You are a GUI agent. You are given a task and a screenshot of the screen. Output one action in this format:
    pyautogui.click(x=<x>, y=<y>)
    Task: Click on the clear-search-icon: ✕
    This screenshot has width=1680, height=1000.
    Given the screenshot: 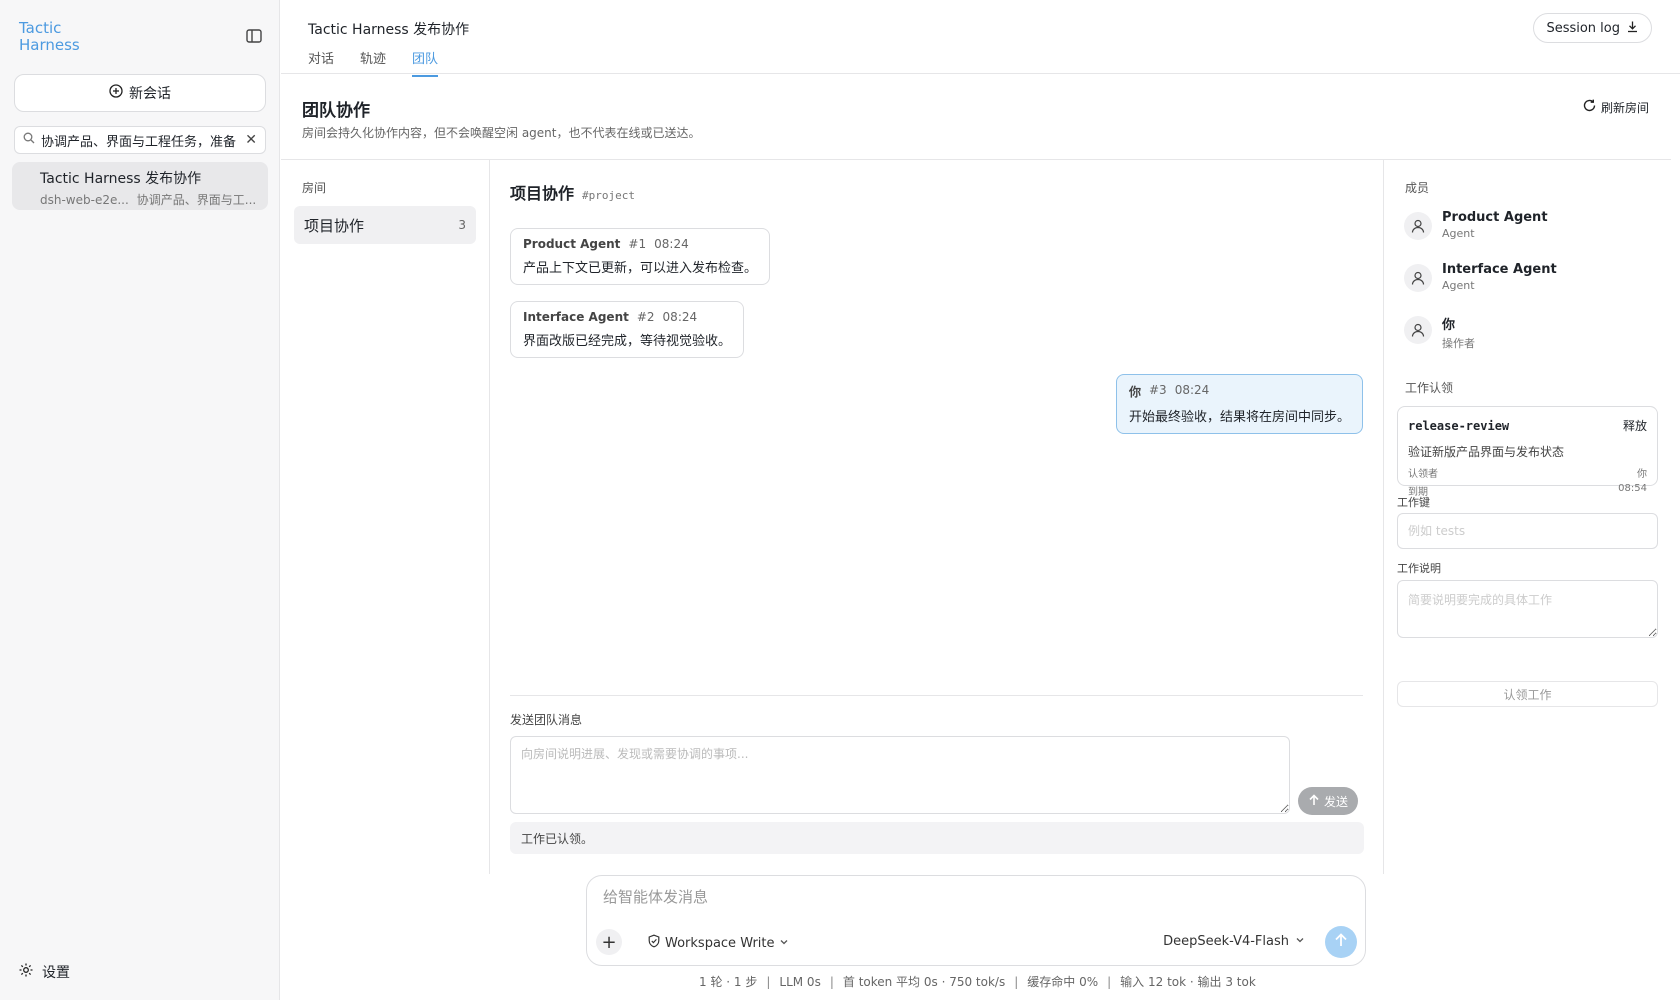 What is the action you would take?
    pyautogui.click(x=251, y=140)
    